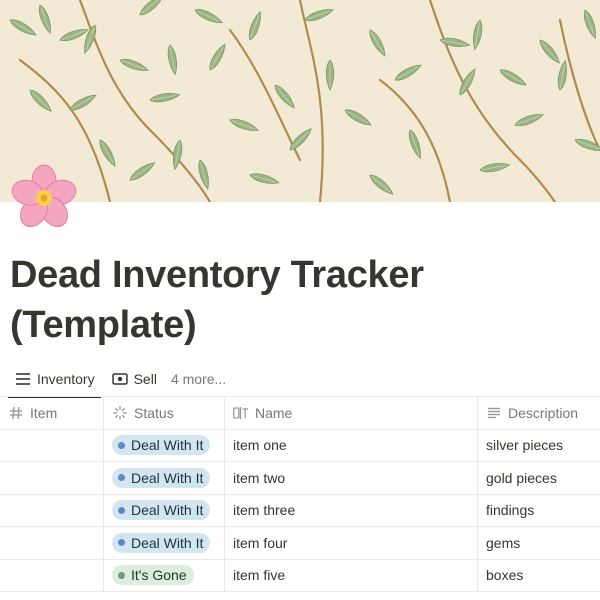  I want to click on tab-sell: Sell, so click(134, 379).